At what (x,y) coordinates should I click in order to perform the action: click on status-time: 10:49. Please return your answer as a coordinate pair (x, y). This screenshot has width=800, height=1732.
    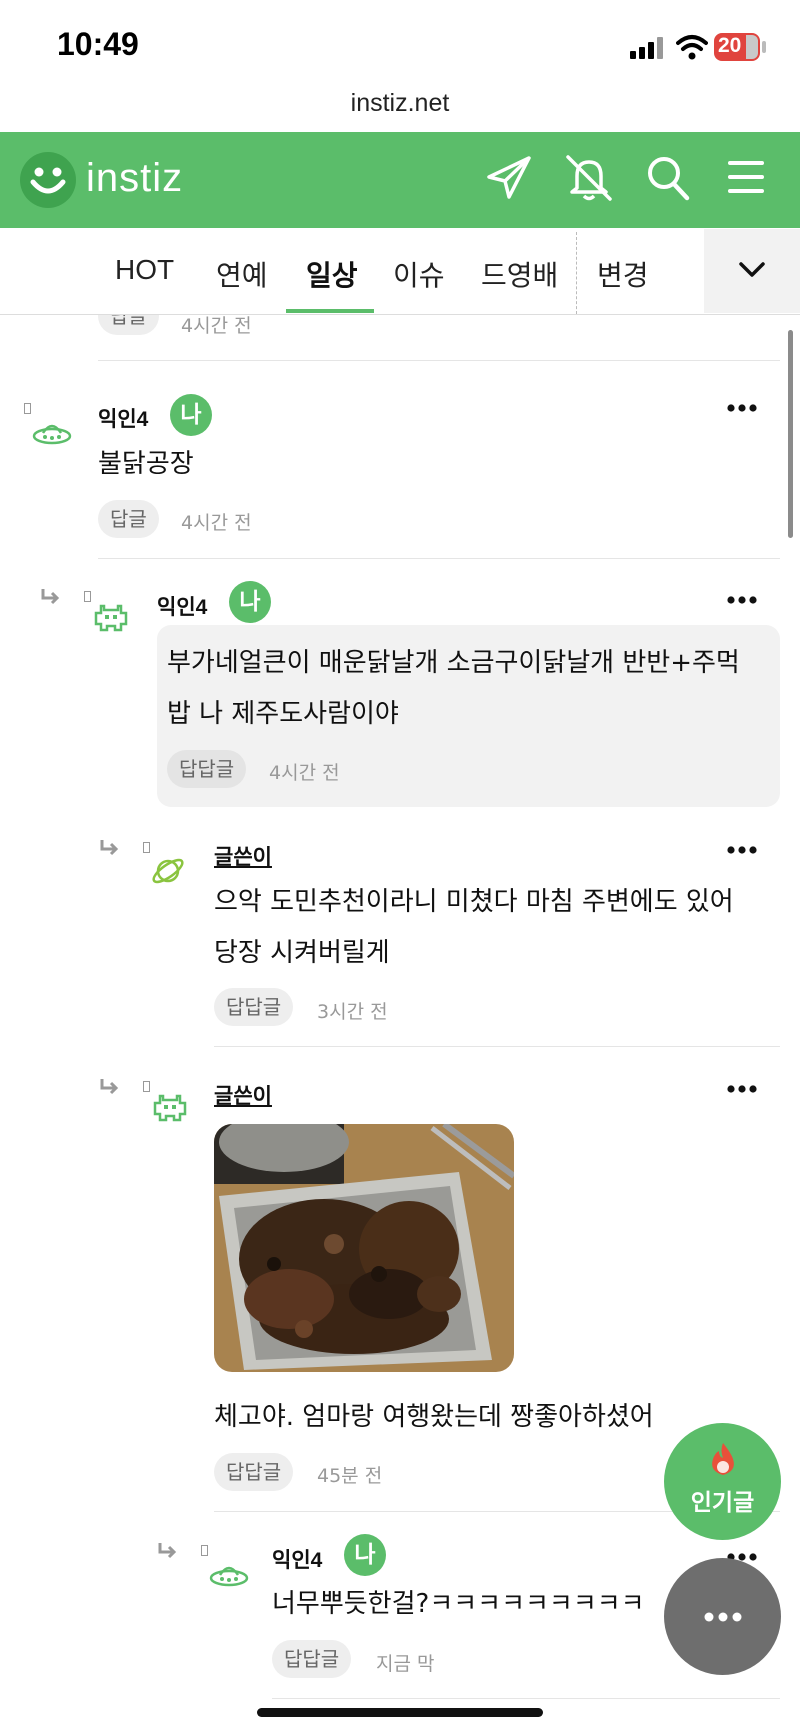
    Looking at the image, I should click on (98, 44).